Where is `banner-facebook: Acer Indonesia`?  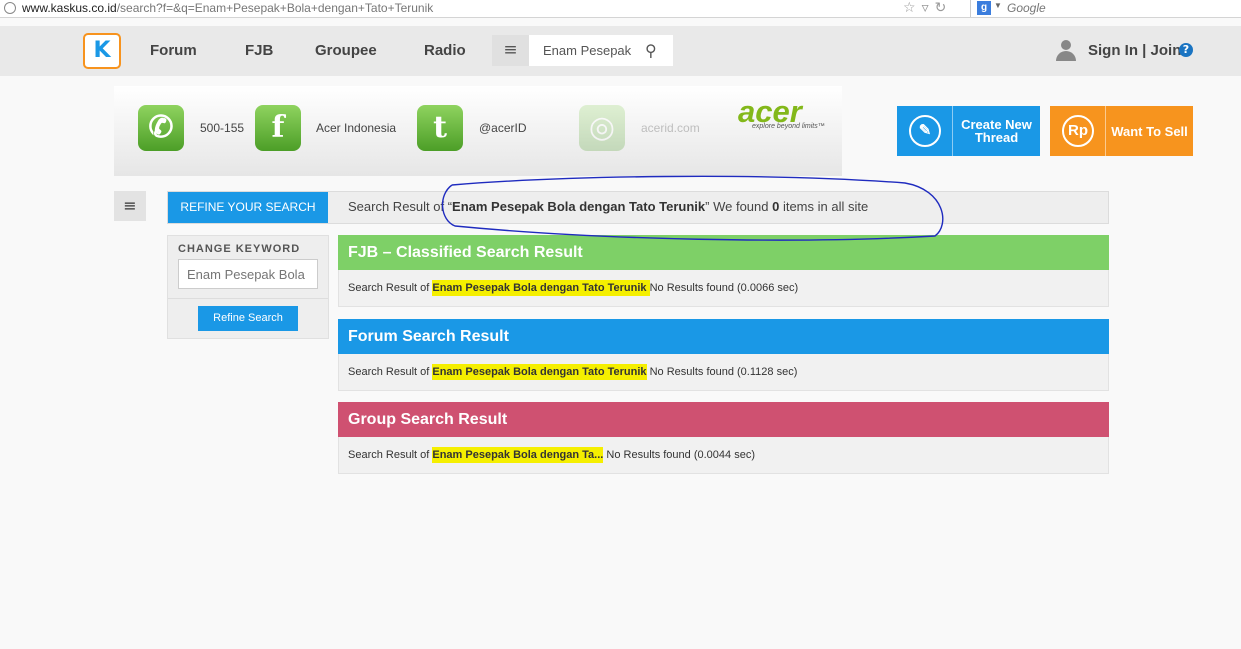 banner-facebook: Acer Indonesia is located at coordinates (356, 128).